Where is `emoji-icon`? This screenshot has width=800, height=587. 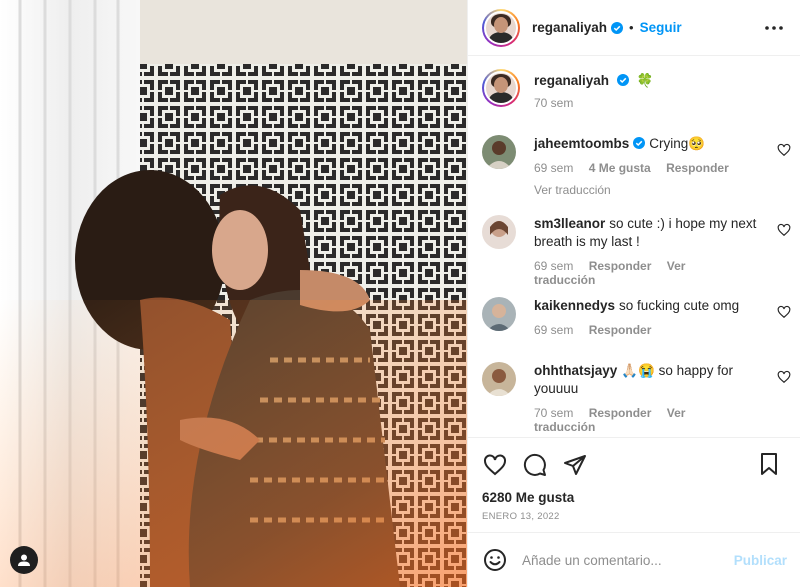
emoji-icon is located at coordinates (495, 560).